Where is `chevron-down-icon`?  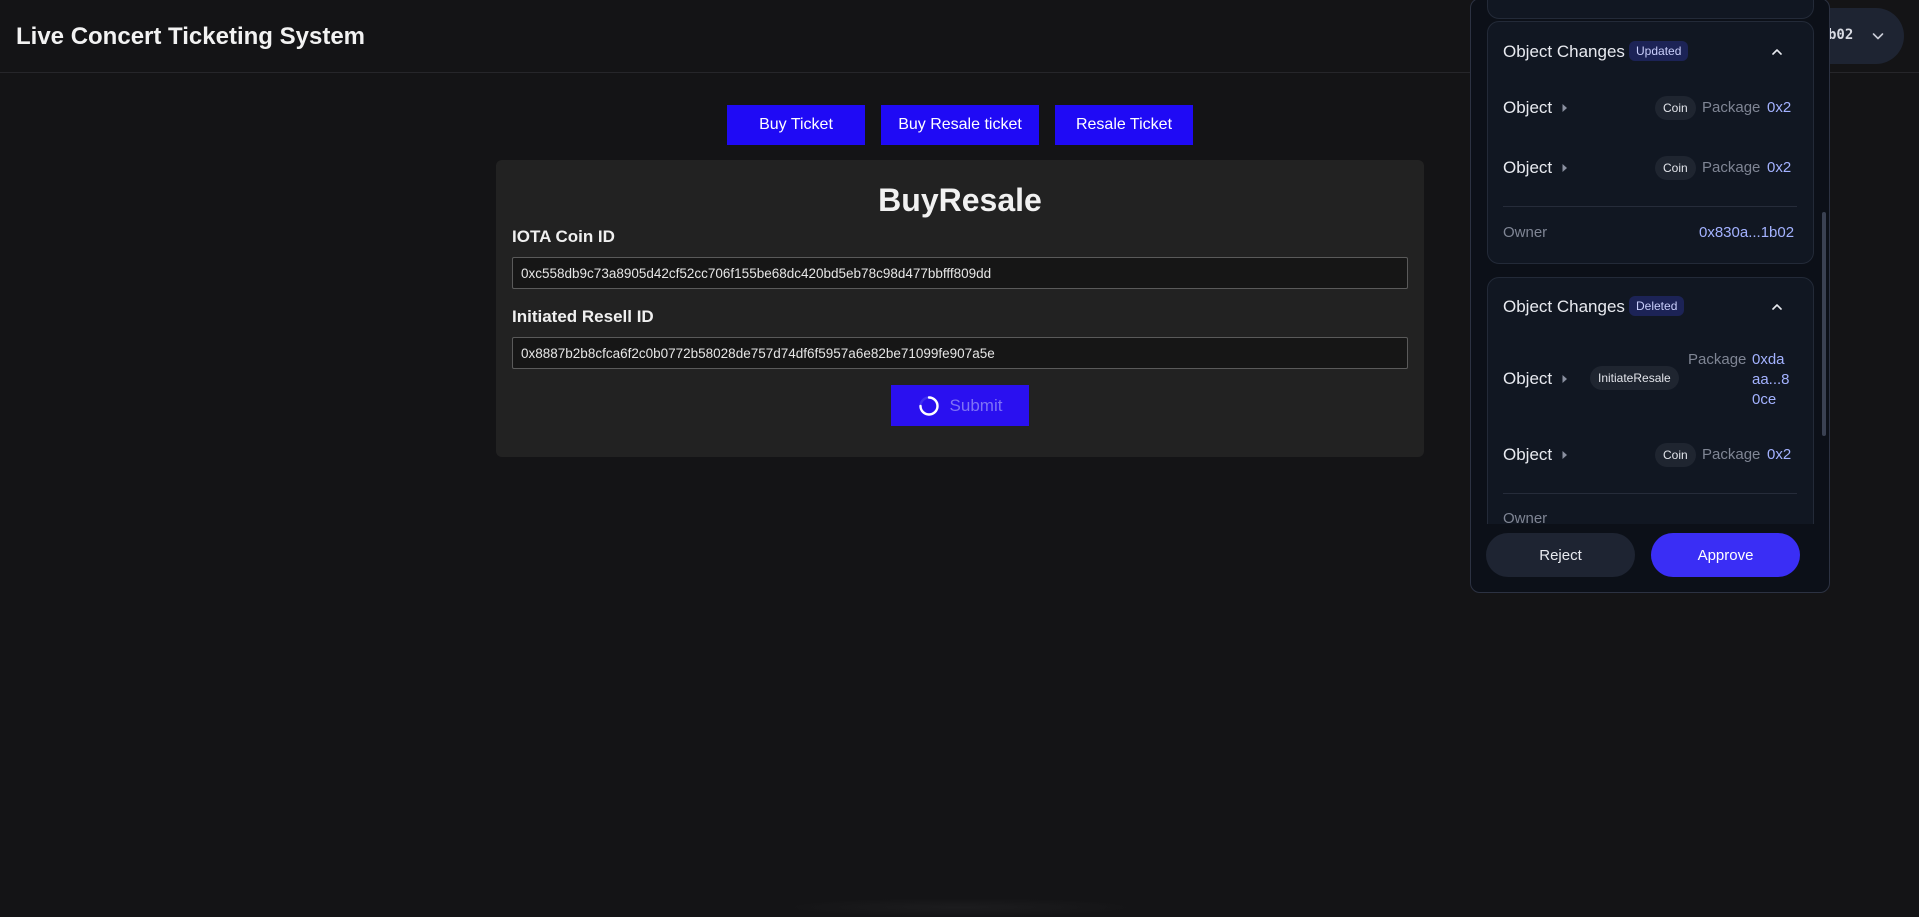 chevron-down-icon is located at coordinates (1878, 36).